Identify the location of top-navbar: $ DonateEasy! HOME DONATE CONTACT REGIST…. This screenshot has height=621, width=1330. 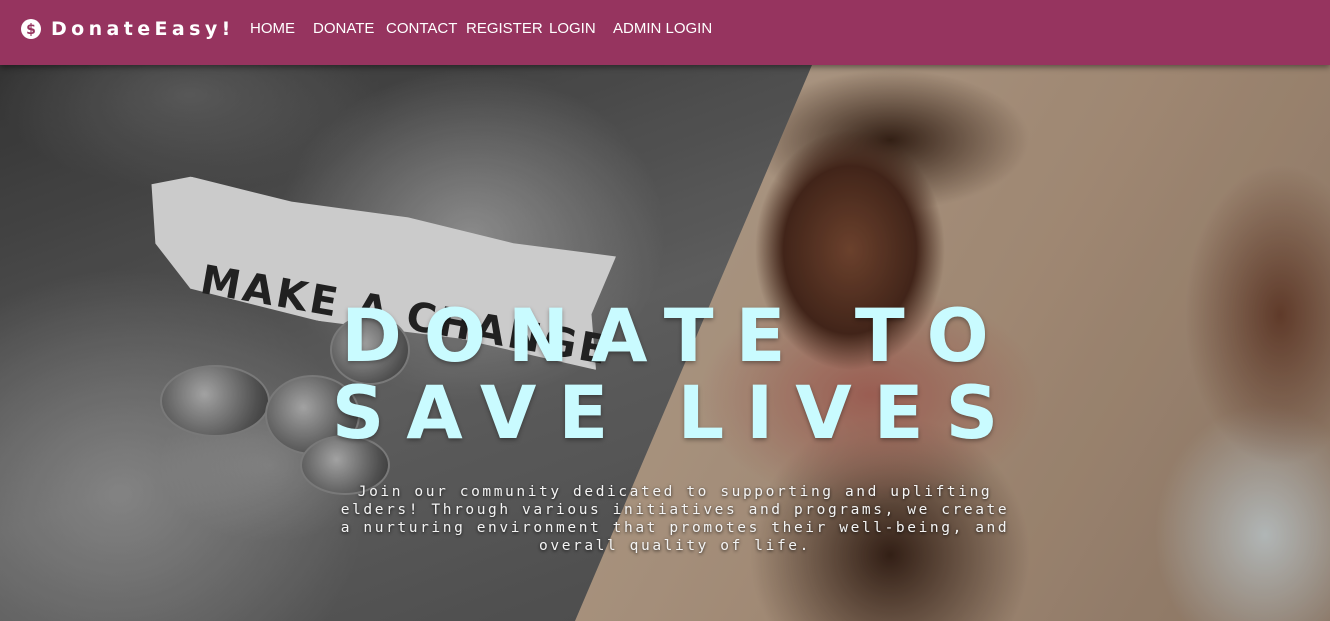
(665, 32).